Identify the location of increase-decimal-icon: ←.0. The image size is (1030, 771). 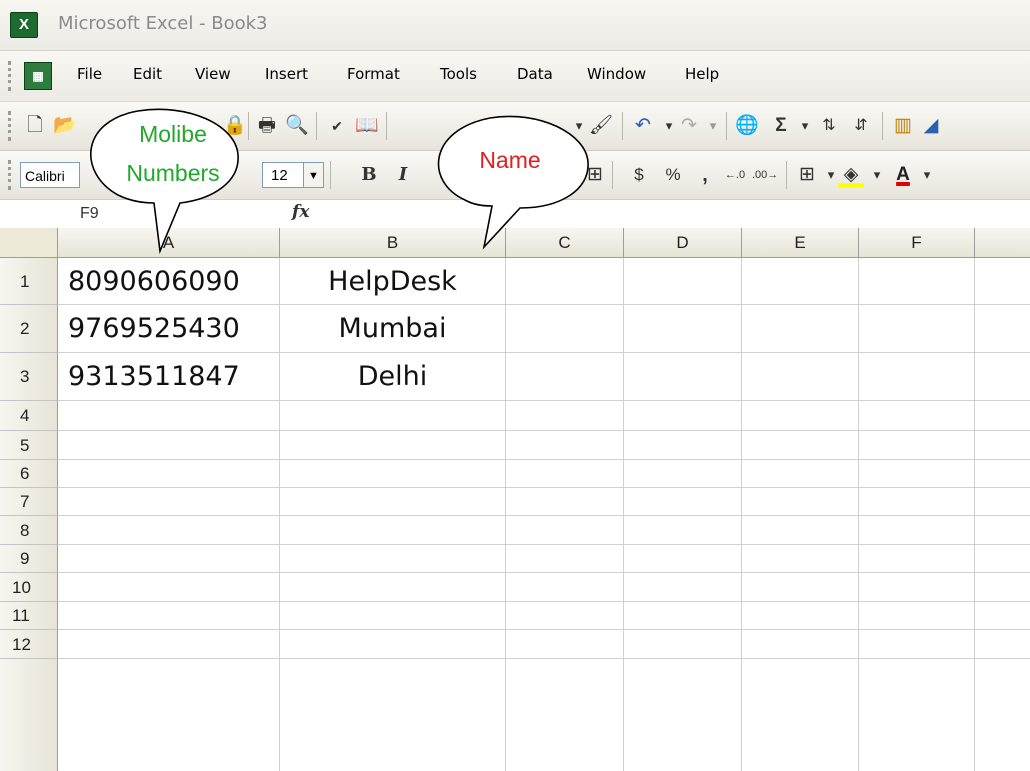
(735, 175).